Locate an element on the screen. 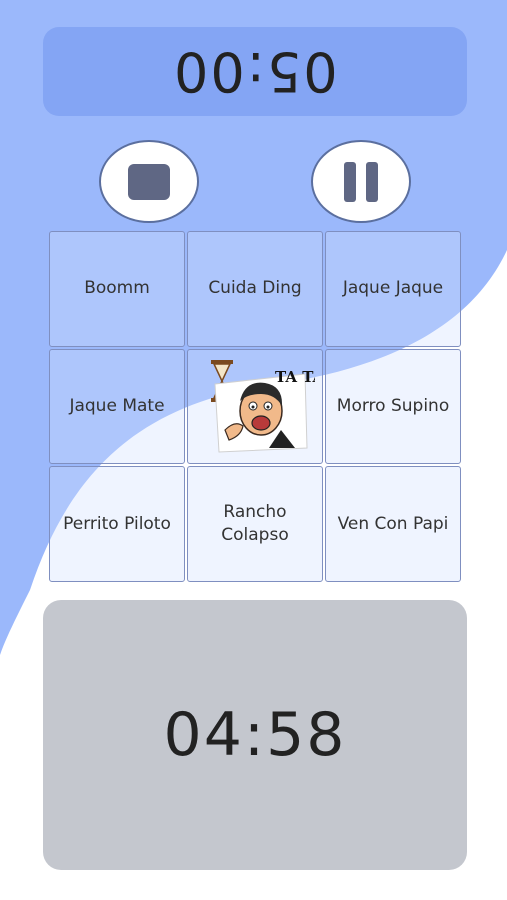 The width and height of the screenshot is (507, 900). sound-button-label: Jaque Jaque is located at coordinates (393, 288).